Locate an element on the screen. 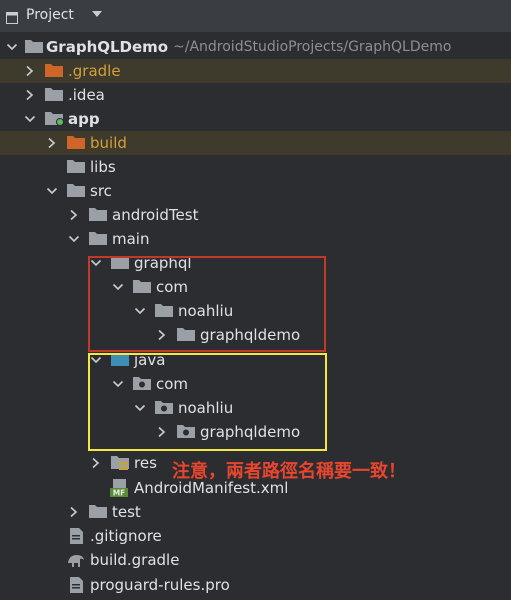 This screenshot has width=511, height=600. tree-item-proguard: proguard-rules.pro is located at coordinates (255, 585).